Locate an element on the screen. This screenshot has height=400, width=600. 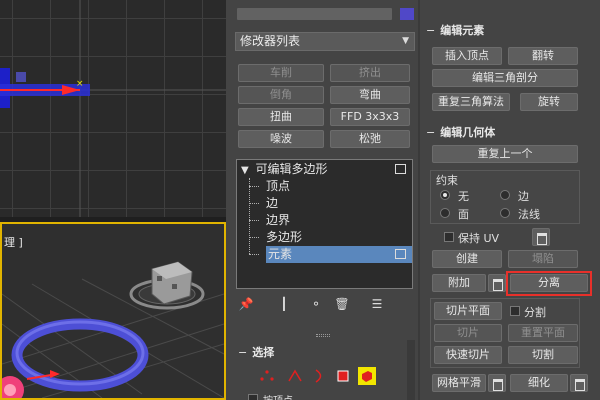
make-unique-icon: ⚬ is located at coordinates (316, 304).